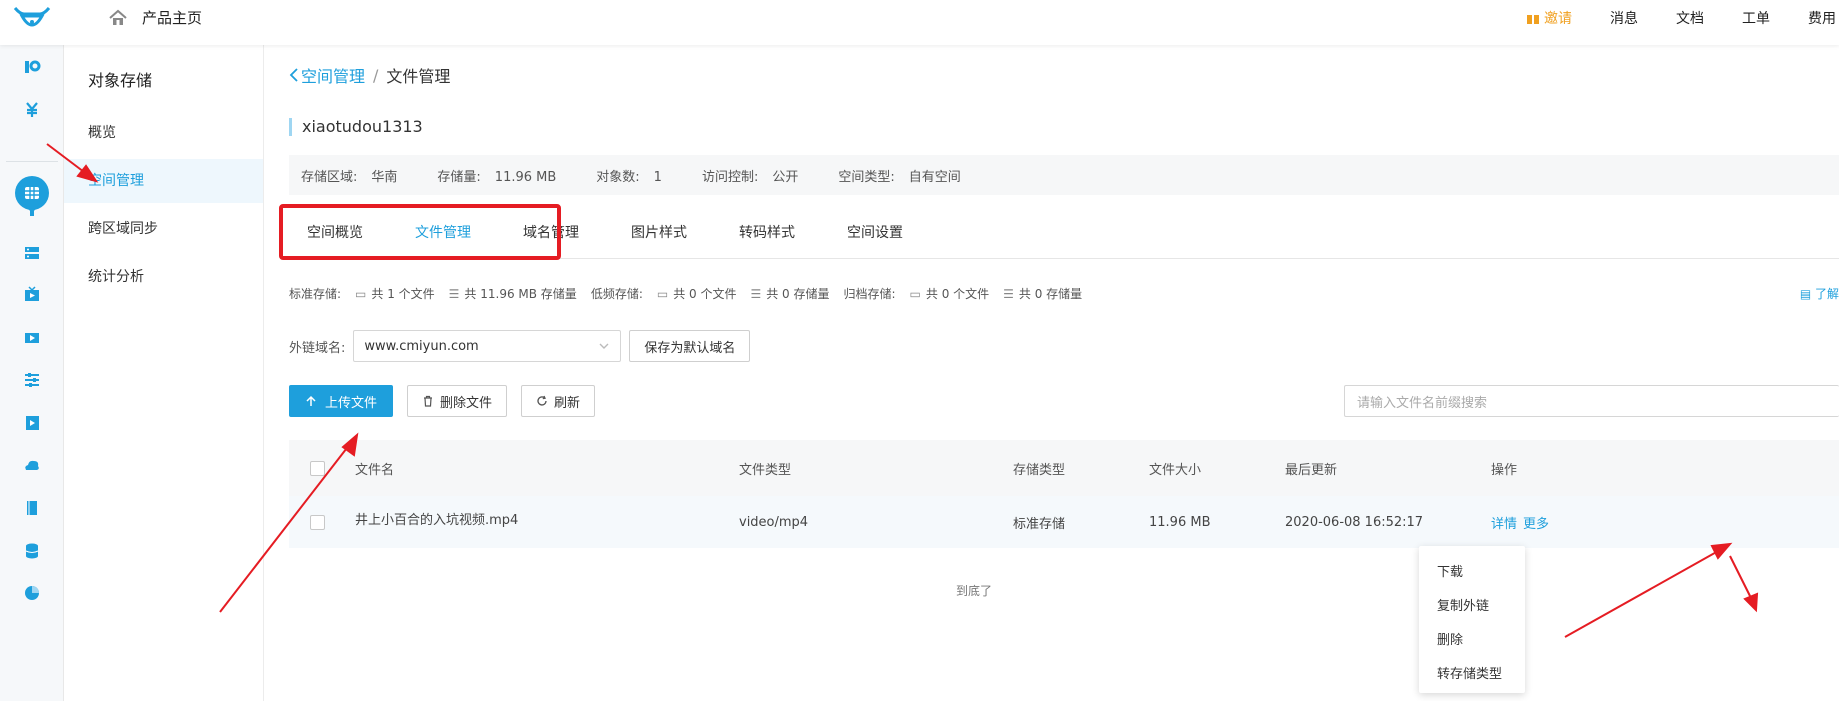  What do you see at coordinates (118, 17) in the screenshot?
I see `home-icon` at bounding box center [118, 17].